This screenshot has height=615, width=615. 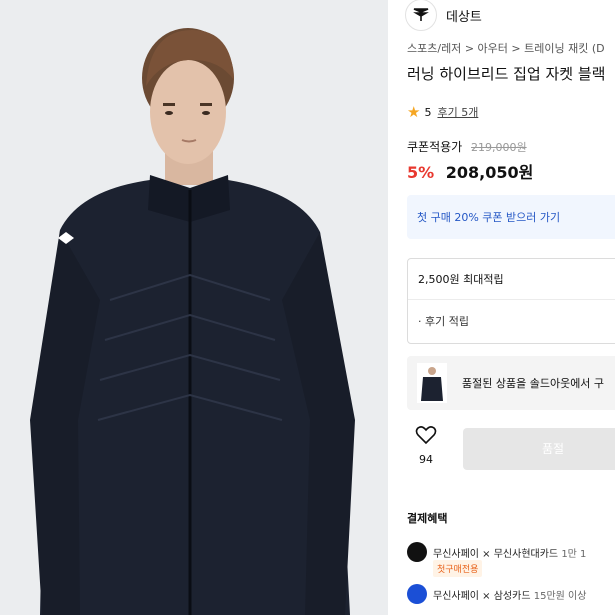 What do you see at coordinates (428, 112) in the screenshot?
I see `rating-score: 5` at bounding box center [428, 112].